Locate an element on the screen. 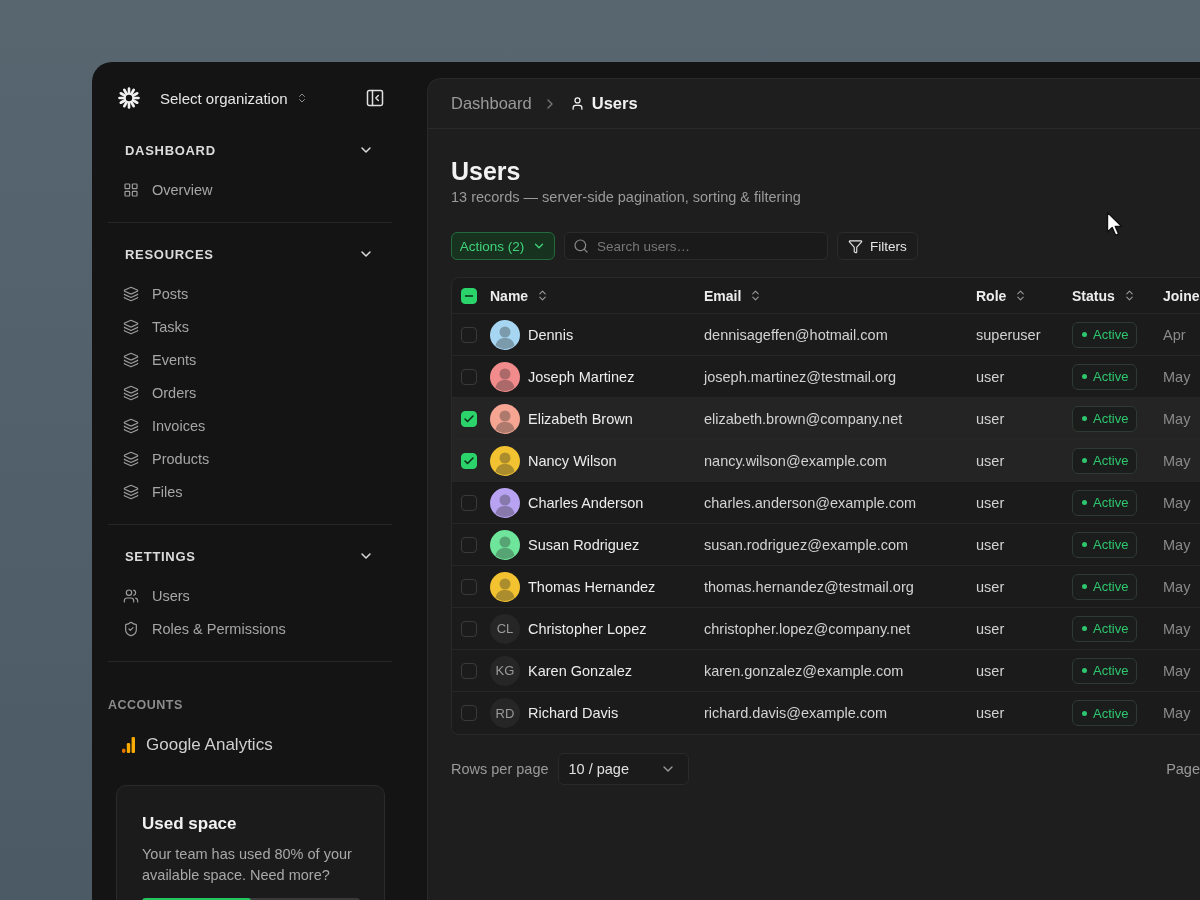 Image resolution: width=1200 pixels, height=900 pixels. table-row: Nancy Wilson nancy.wilson@example.com user Active May is located at coordinates (826, 461).